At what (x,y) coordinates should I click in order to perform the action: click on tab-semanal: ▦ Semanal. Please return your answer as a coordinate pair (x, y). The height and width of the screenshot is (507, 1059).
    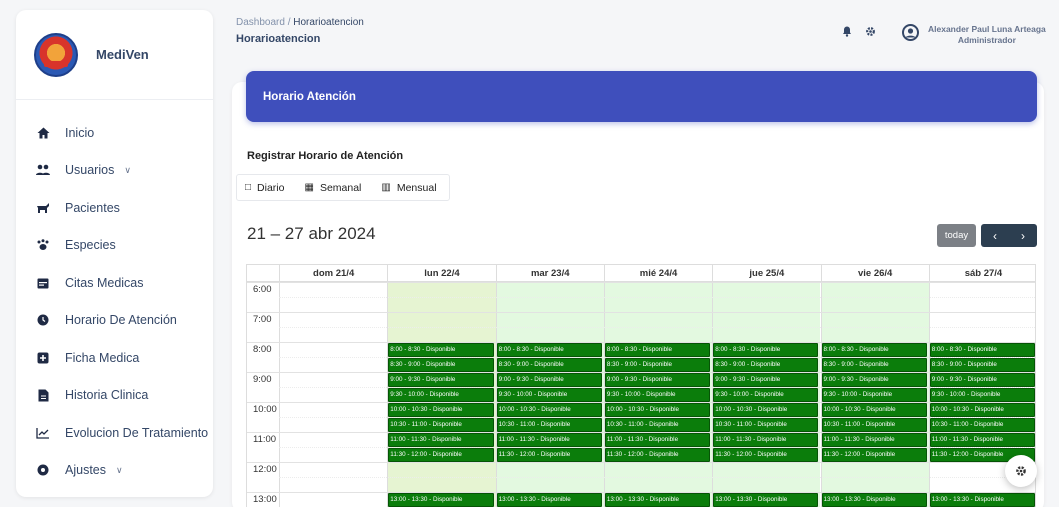
    Looking at the image, I should click on (334, 187).